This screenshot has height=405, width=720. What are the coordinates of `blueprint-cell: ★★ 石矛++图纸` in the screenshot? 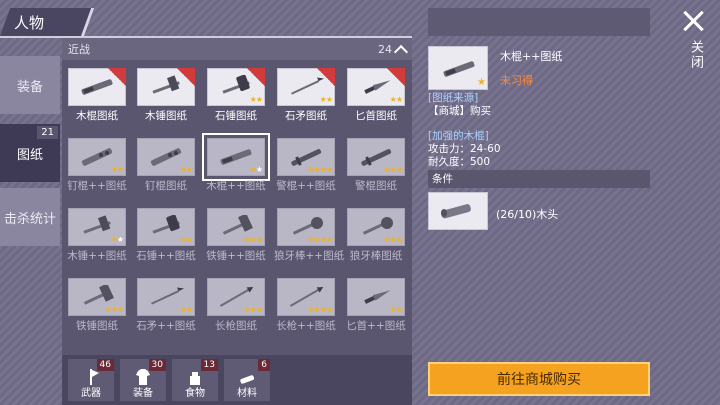 It's located at (165, 303).